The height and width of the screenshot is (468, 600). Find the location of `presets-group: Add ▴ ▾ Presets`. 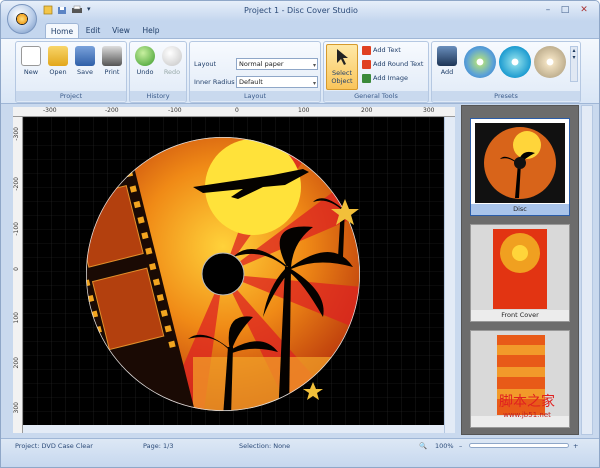

presets-group: Add ▴ ▾ Presets is located at coordinates (506, 72).